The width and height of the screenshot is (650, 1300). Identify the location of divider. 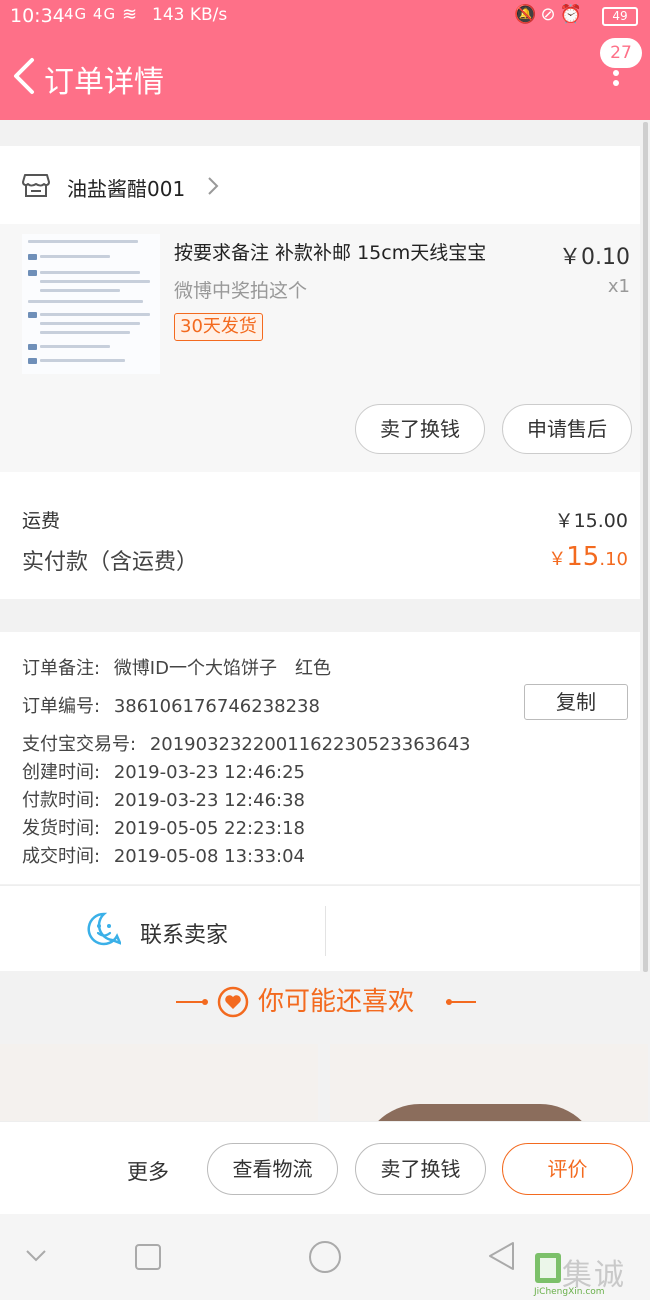
(325, 931).